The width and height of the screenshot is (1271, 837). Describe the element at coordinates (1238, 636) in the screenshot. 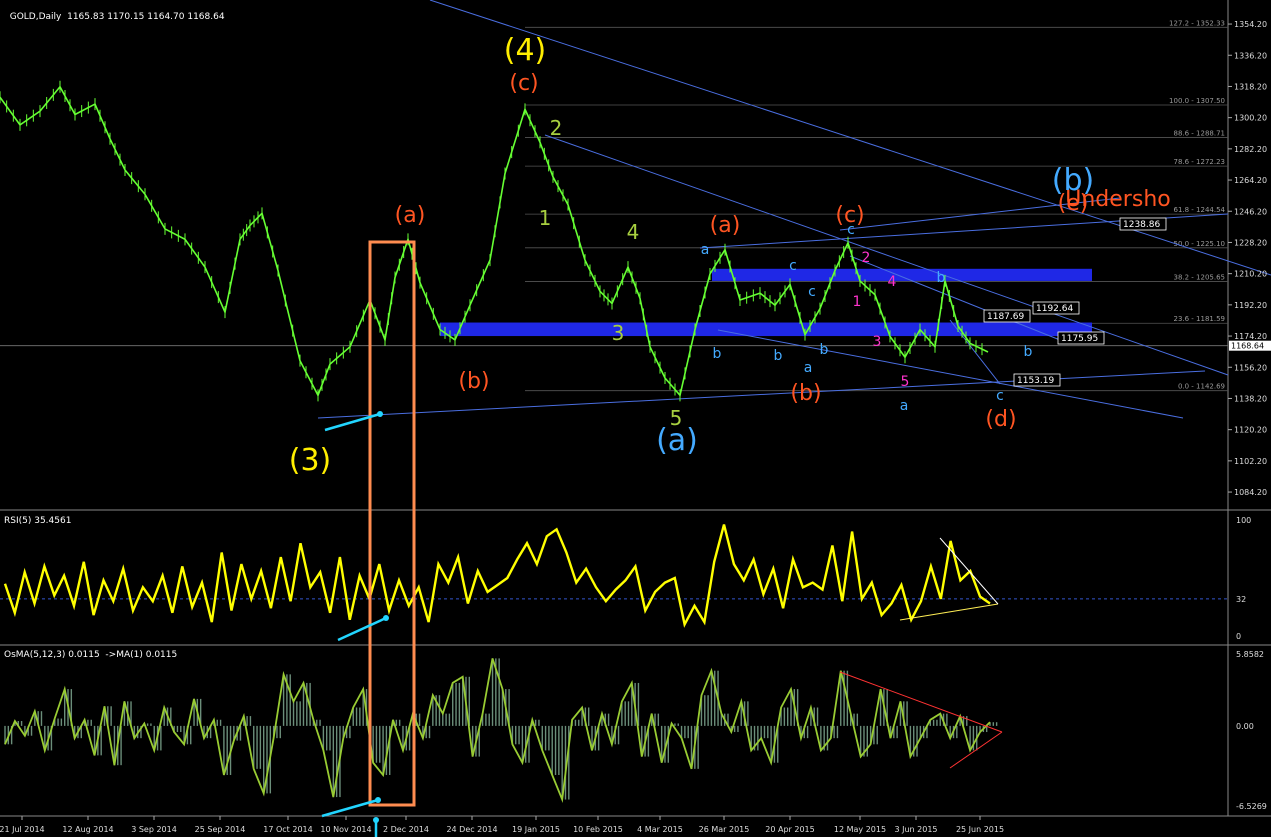

I see `rsi-tick-label: 0` at that location.